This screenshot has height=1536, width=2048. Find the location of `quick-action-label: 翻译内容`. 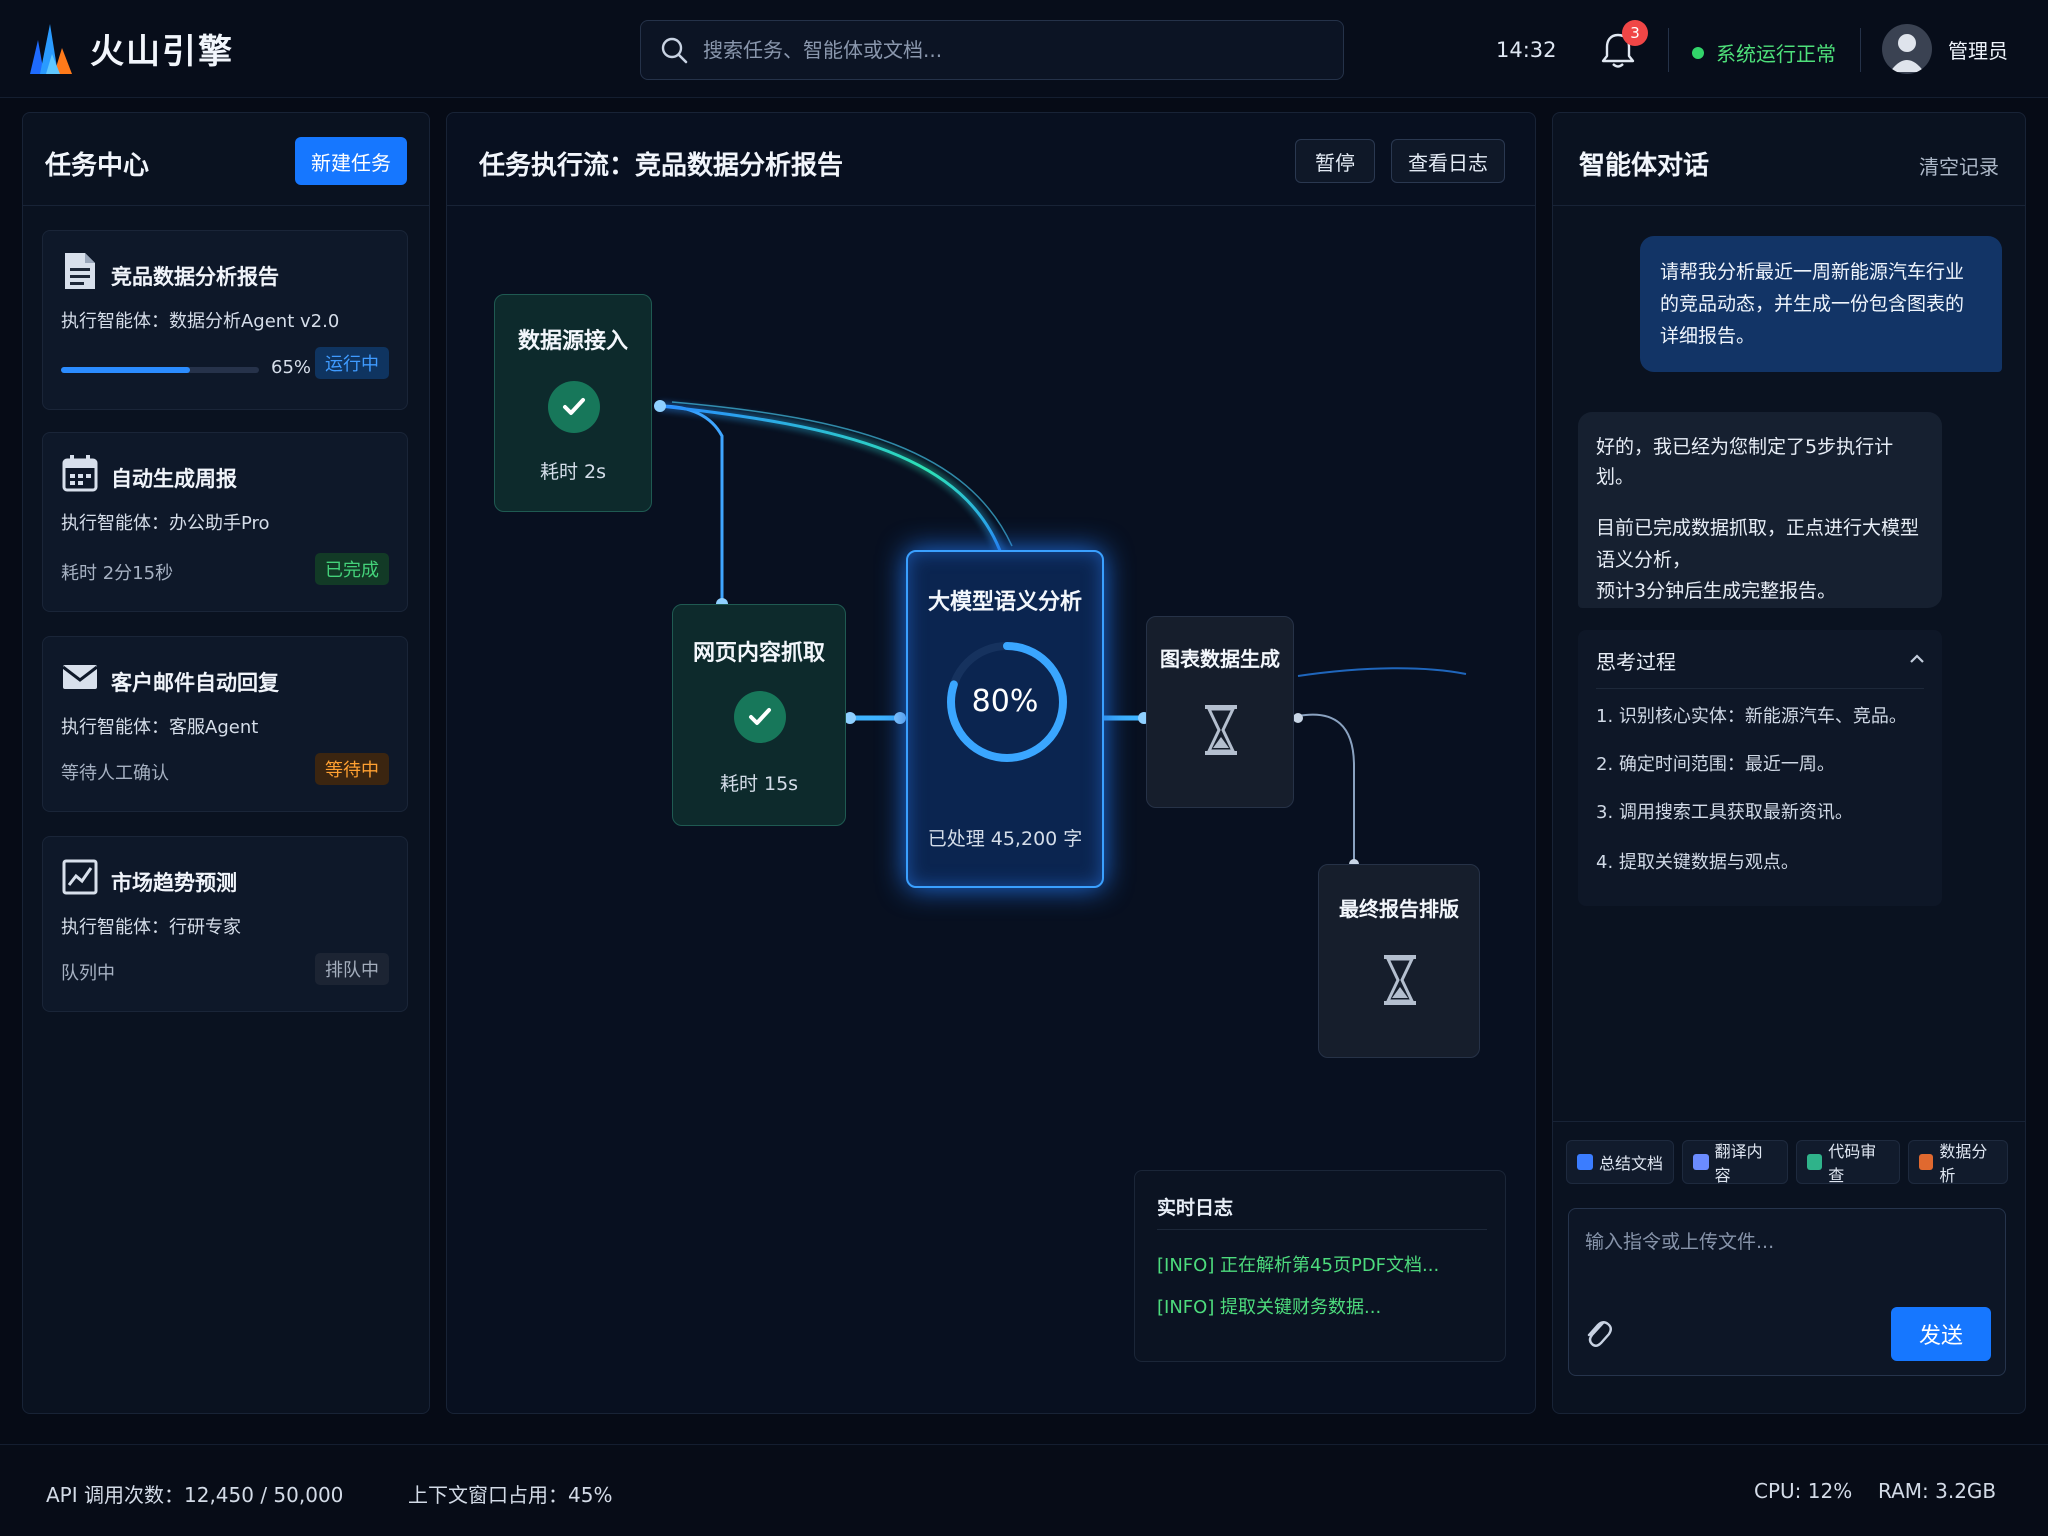

quick-action-label: 翻译内容 is located at coordinates (1738, 1163).